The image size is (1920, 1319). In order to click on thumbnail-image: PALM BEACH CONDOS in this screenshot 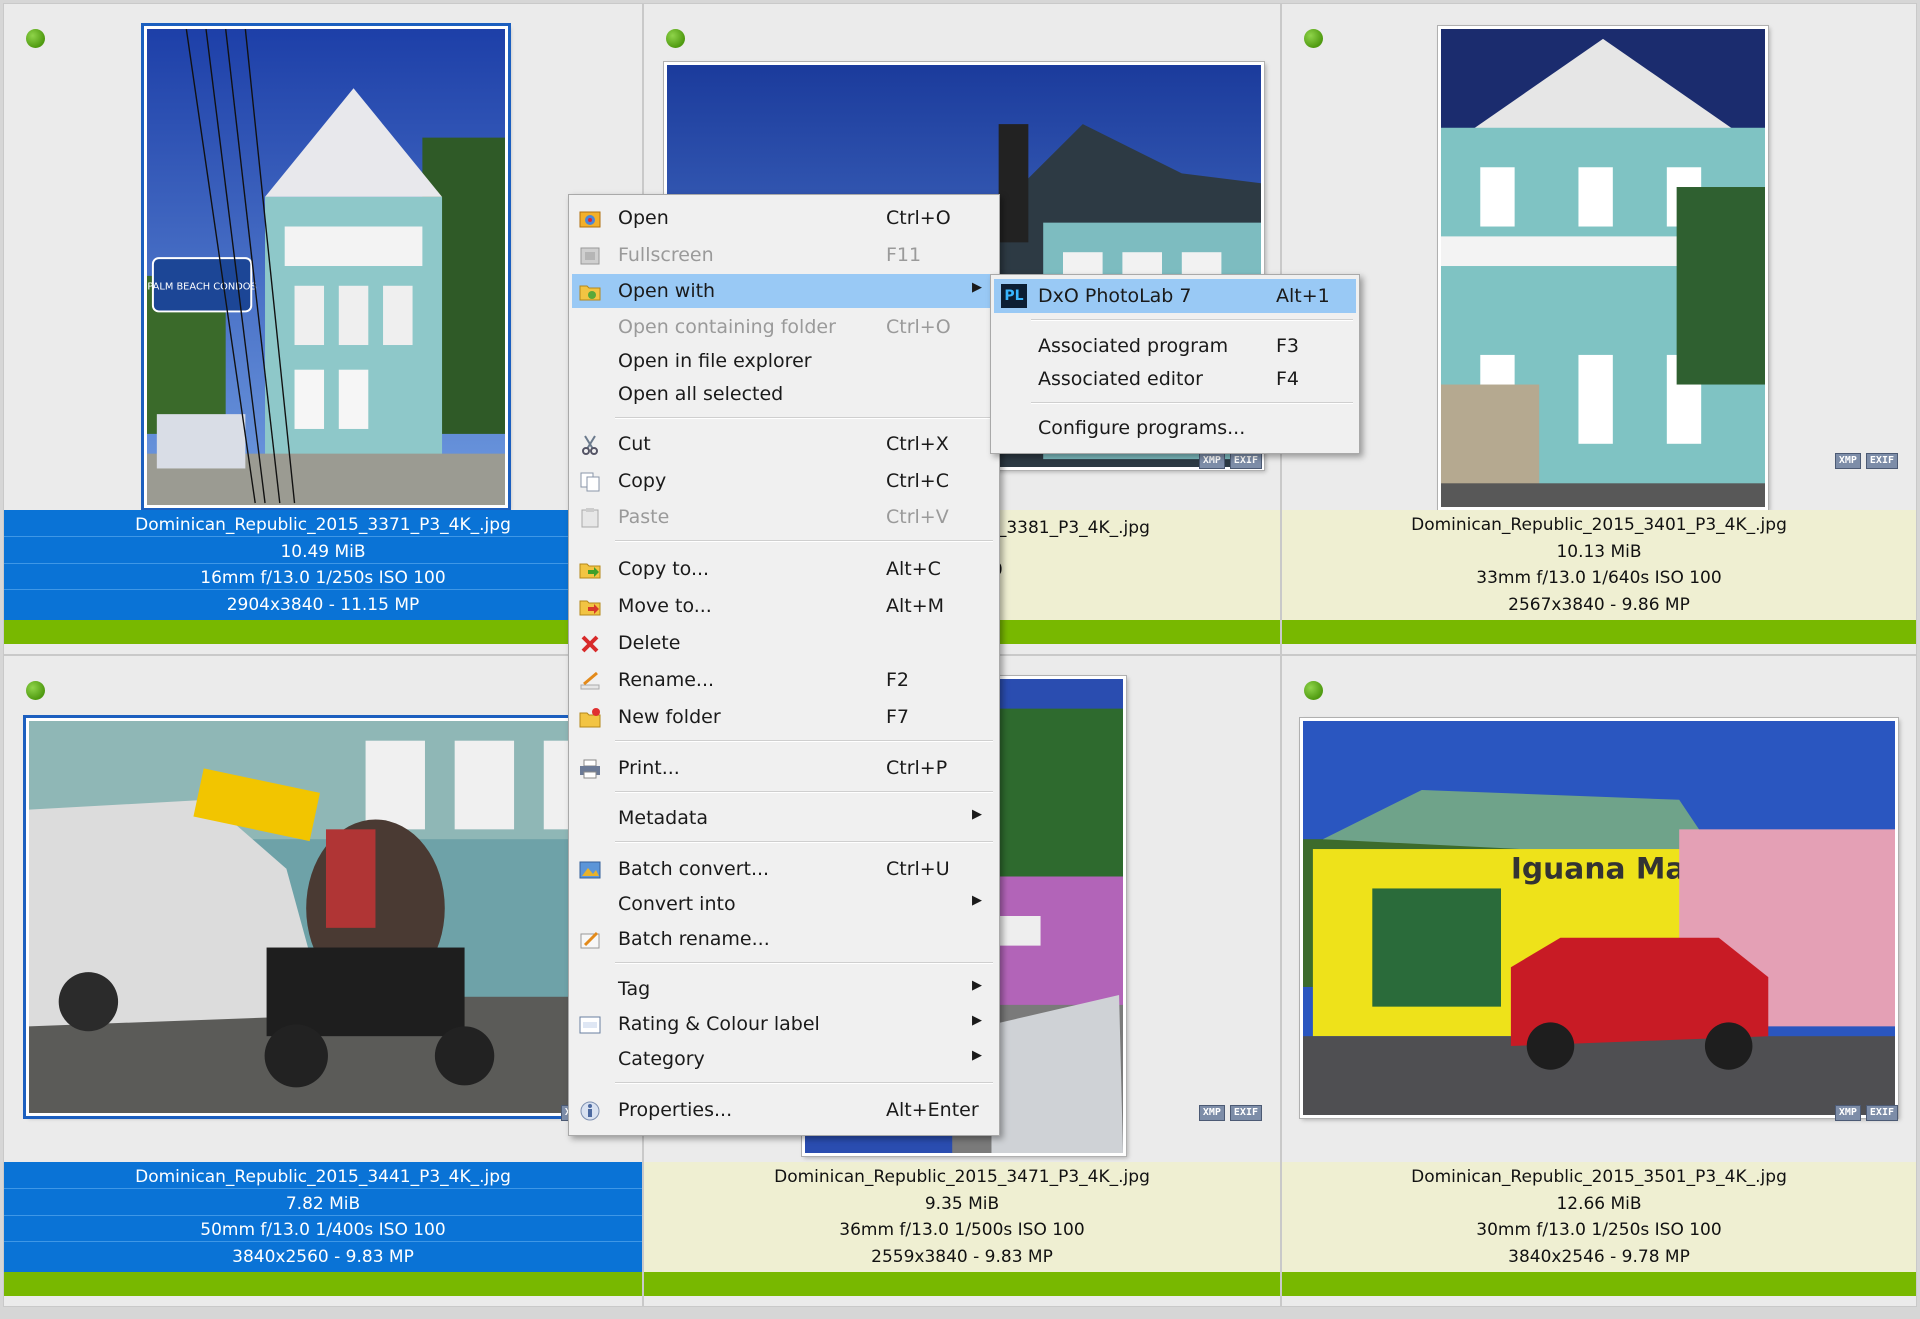, I will do `click(326, 267)`.